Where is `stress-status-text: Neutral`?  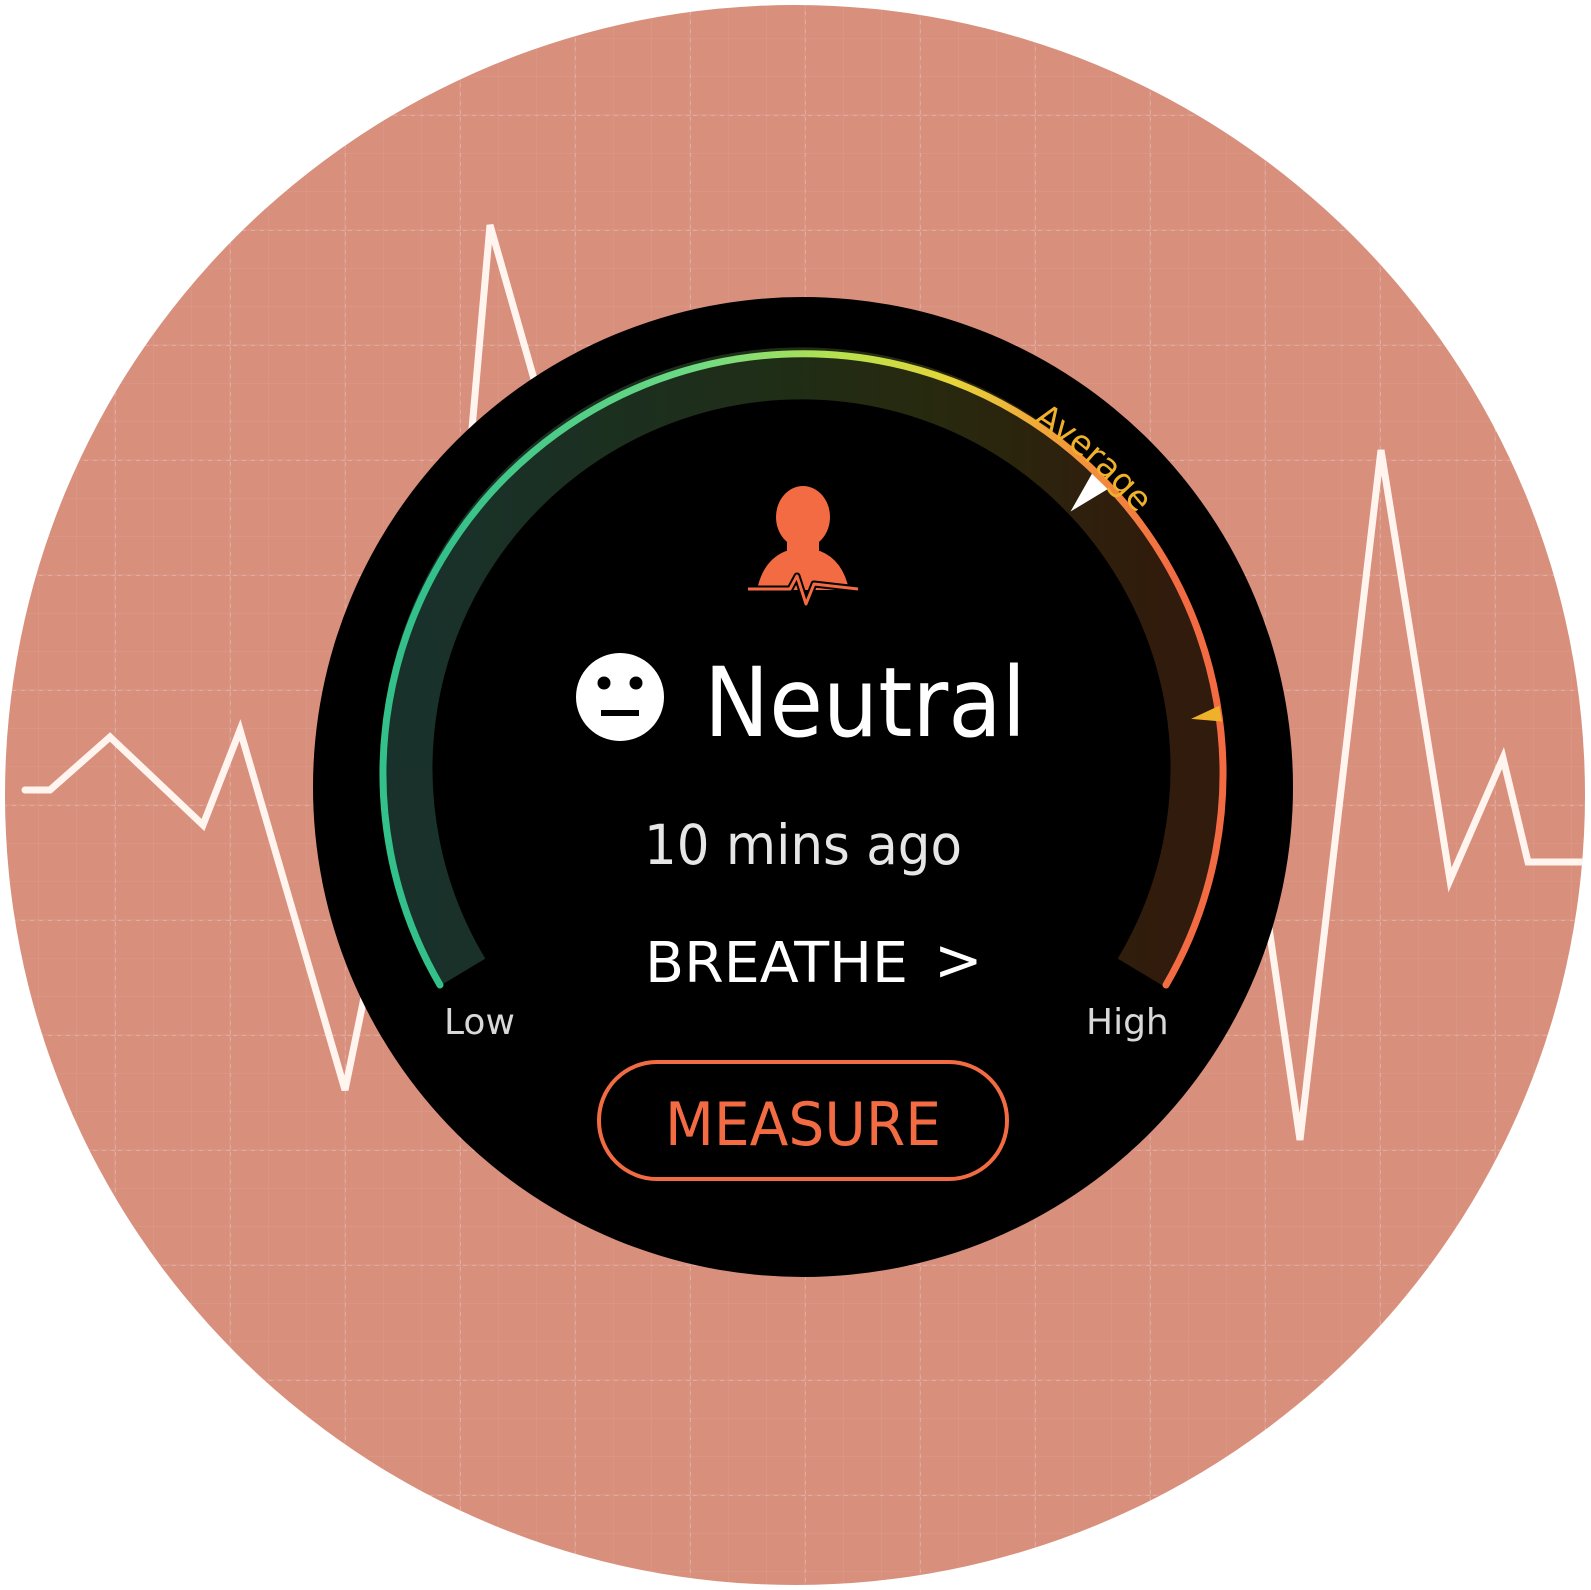 stress-status-text: Neutral is located at coordinates (865, 703).